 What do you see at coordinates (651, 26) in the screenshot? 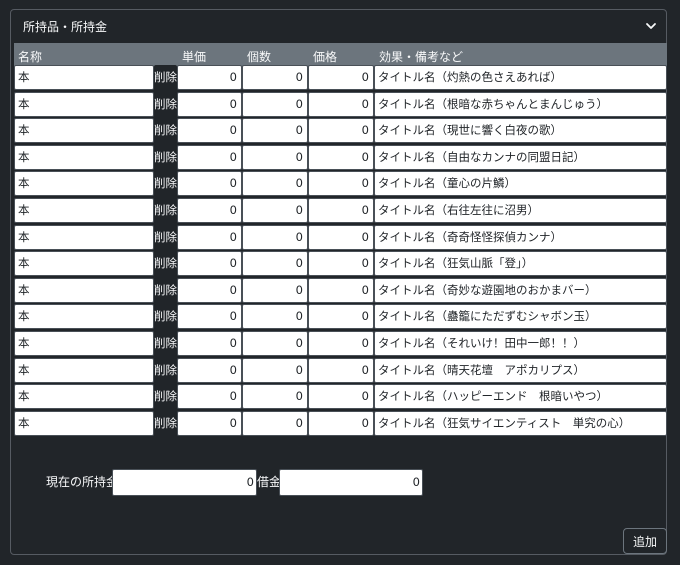
I see `chevron-down-icon` at bounding box center [651, 26].